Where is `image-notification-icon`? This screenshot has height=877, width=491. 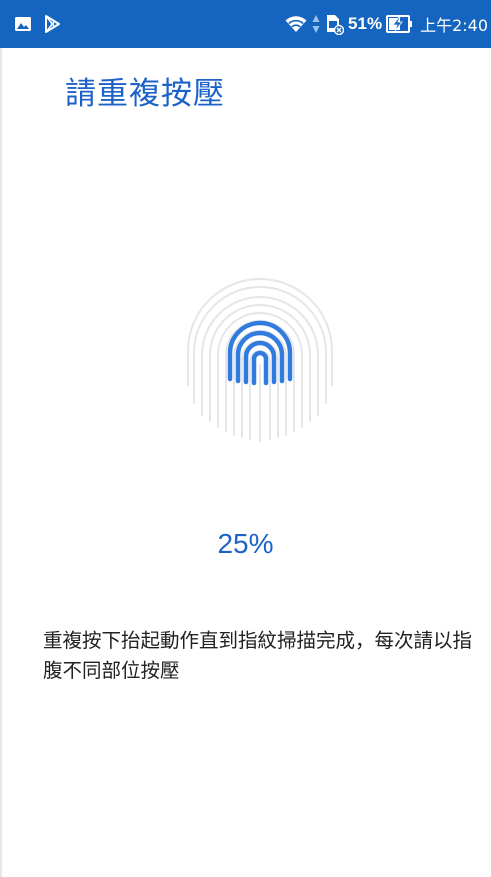
image-notification-icon is located at coordinates (23, 24).